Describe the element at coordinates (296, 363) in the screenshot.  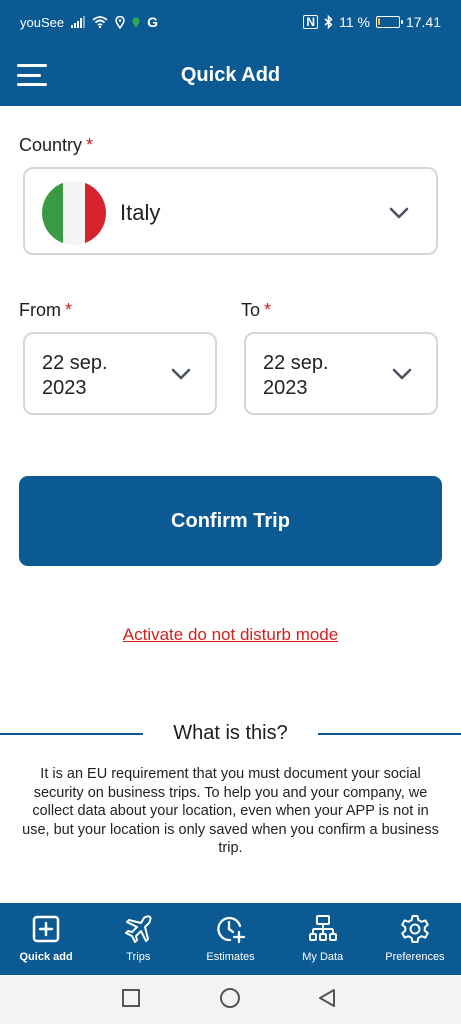
I see `to-date-day: 22 sep.` at that location.